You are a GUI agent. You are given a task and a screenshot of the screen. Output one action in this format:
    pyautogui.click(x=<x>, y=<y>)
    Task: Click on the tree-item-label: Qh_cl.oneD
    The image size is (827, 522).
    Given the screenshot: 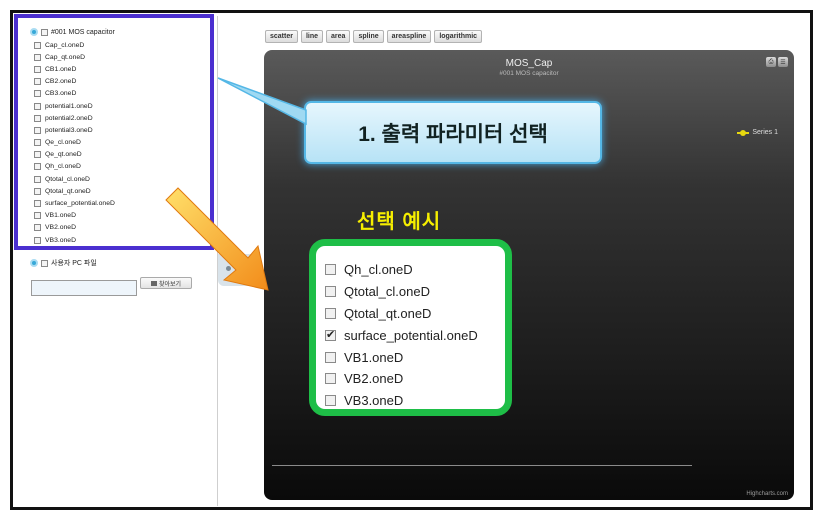 What is the action you would take?
    pyautogui.click(x=63, y=167)
    